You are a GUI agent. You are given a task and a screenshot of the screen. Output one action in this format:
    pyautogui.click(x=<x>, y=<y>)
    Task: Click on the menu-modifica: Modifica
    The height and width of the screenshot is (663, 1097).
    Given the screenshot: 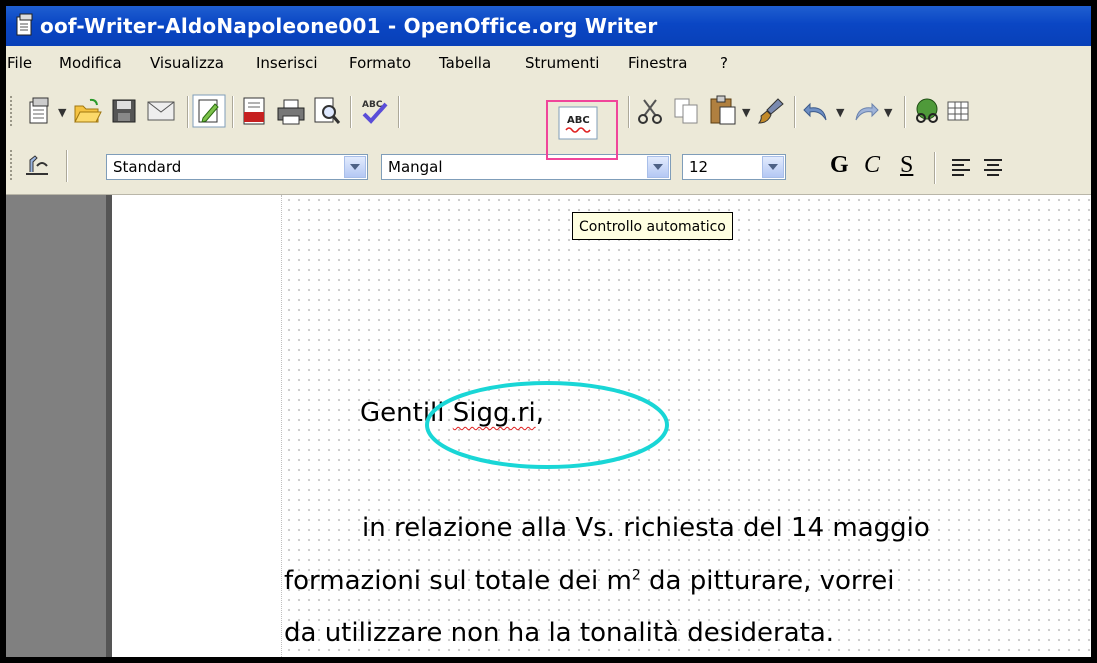 What is the action you would take?
    pyautogui.click(x=90, y=63)
    